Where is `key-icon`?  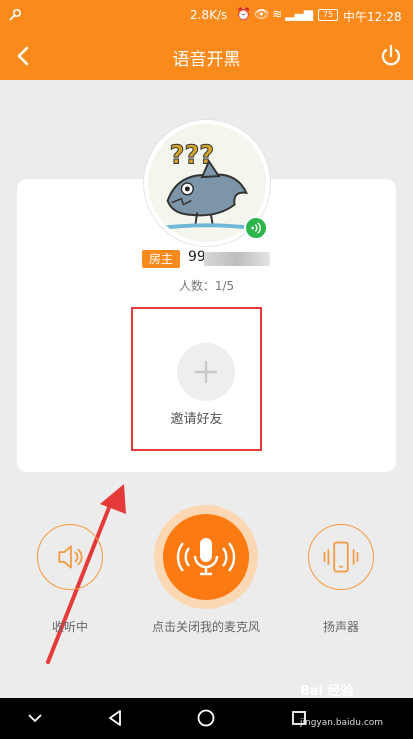 key-icon is located at coordinates (15, 14).